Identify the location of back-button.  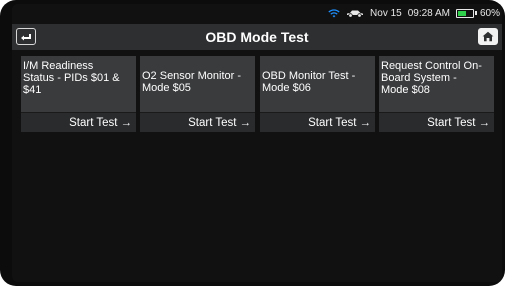
(26, 36).